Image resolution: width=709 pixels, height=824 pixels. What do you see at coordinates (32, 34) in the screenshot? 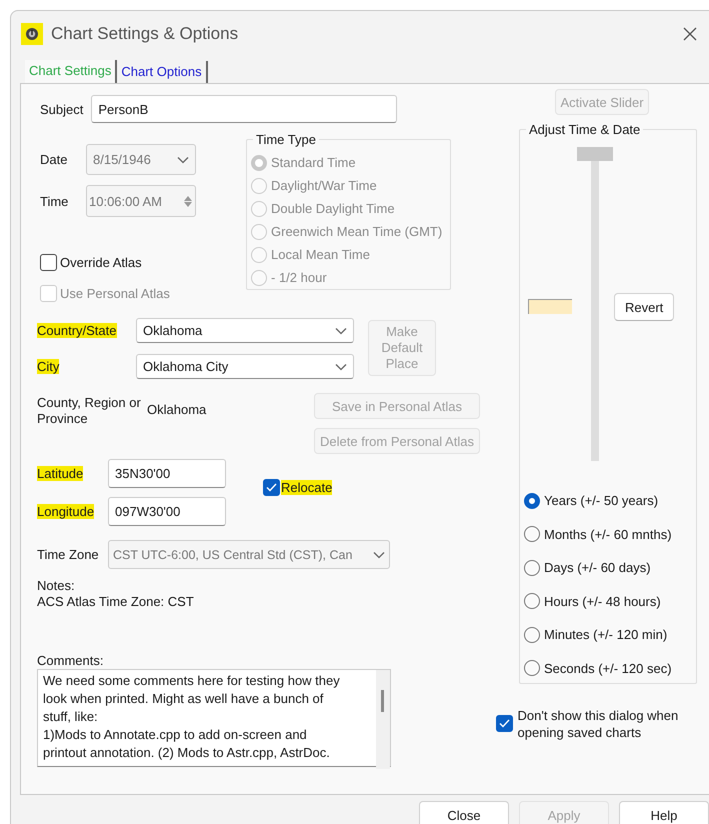
I see `app-icon` at bounding box center [32, 34].